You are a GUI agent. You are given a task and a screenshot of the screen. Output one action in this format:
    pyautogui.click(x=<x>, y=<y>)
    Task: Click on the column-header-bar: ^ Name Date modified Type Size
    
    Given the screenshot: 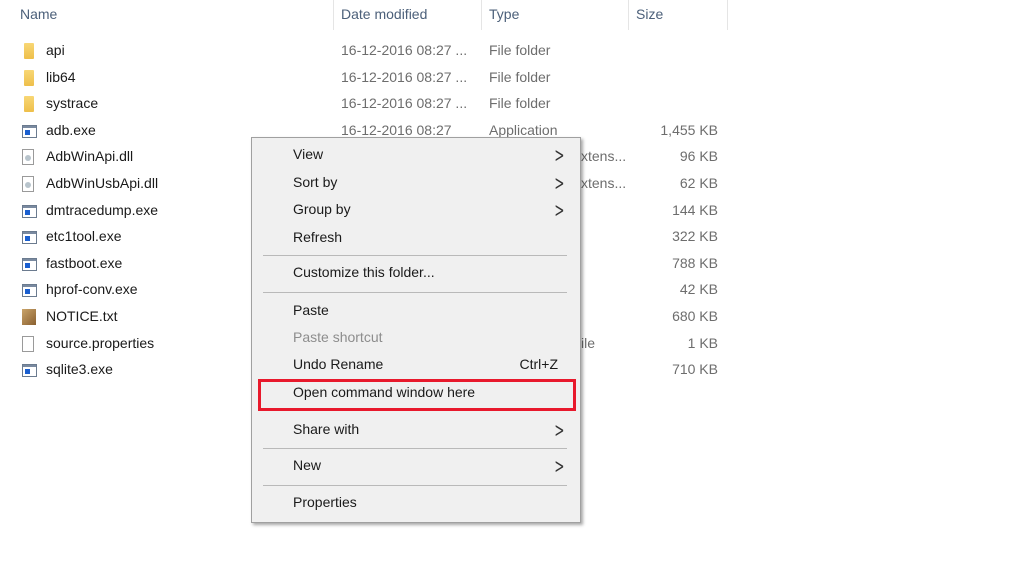 What is the action you would take?
    pyautogui.click(x=512, y=15)
    